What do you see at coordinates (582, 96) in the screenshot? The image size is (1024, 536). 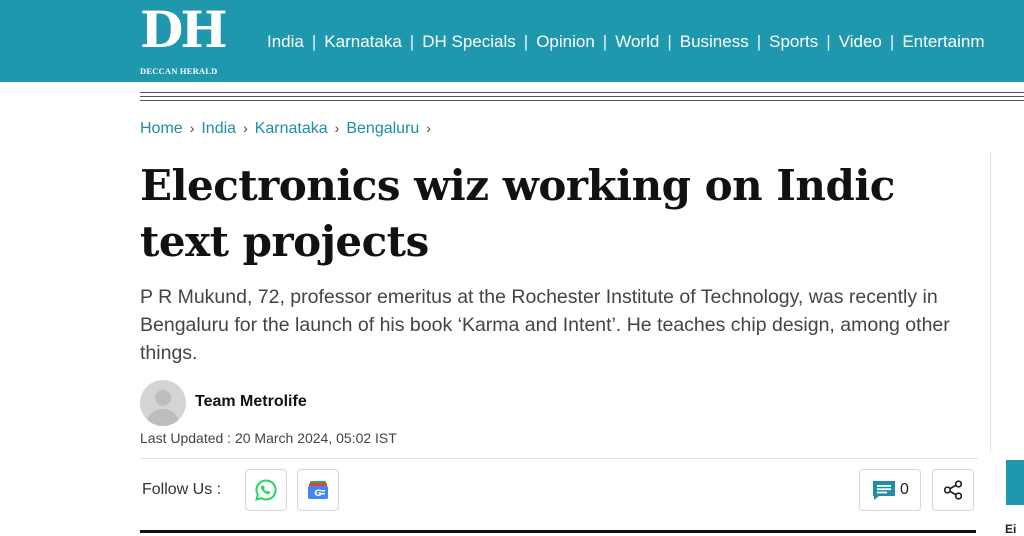 I see `header-rule-middle` at bounding box center [582, 96].